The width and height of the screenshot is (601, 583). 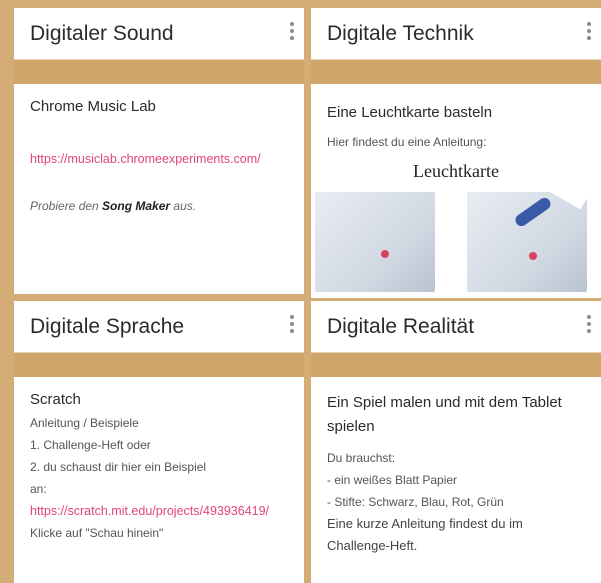 I want to click on post-text: Probiere den Song Maker aus., so click(x=159, y=206).